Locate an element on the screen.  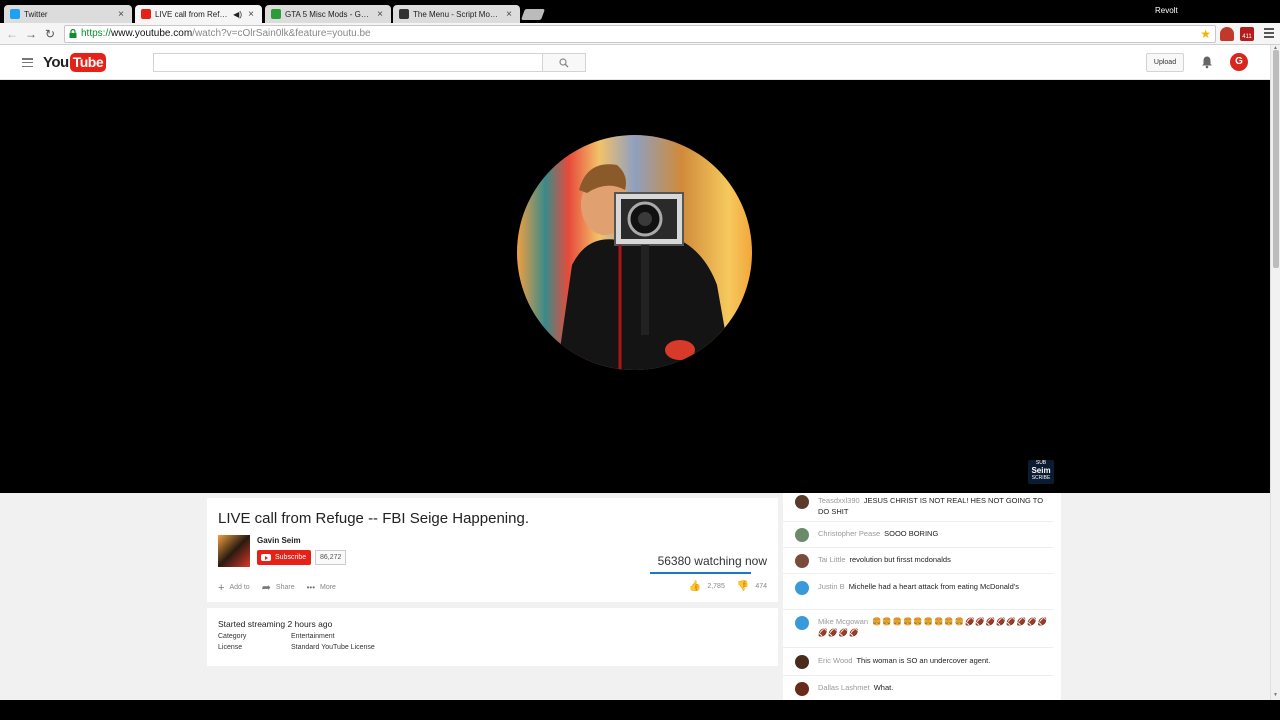
back-button: ← is located at coordinates (12, 34).